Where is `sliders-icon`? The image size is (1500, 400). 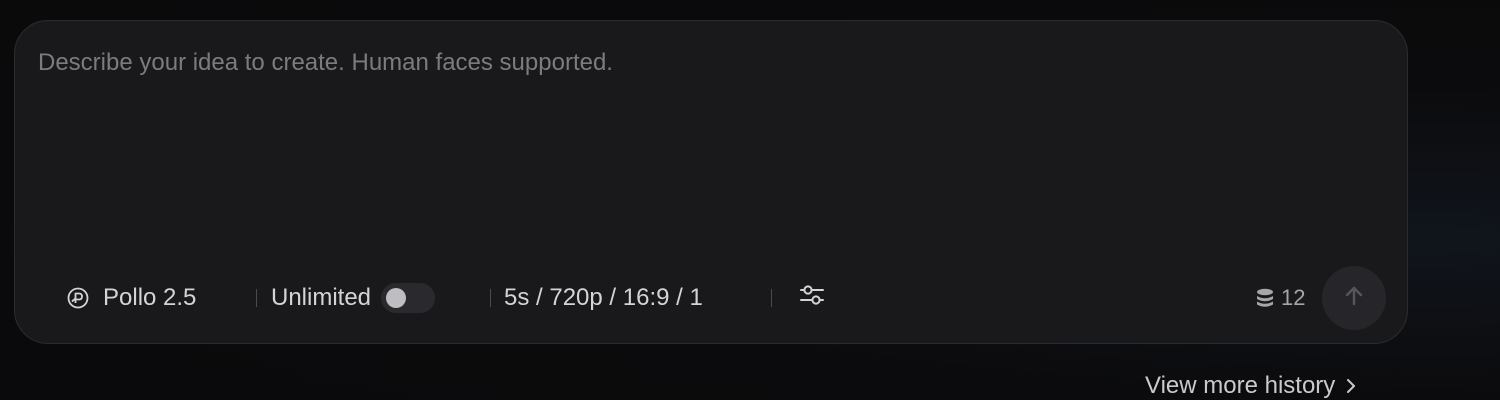
sliders-icon is located at coordinates (812, 298).